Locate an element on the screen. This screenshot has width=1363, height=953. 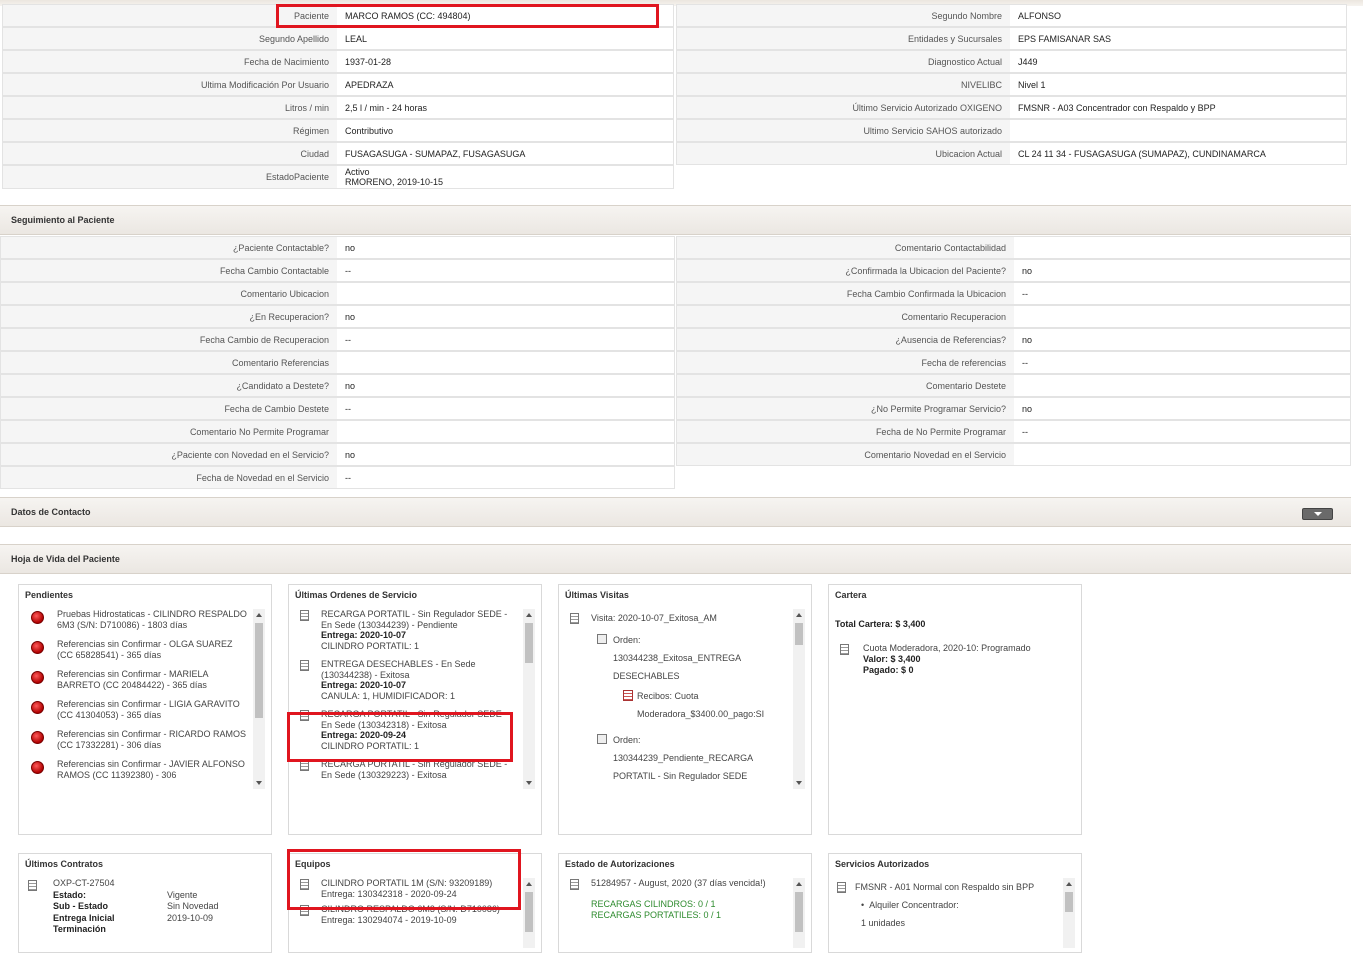
field-label: ¿Paciente con Novedad en el Servicio? is located at coordinates (169, 454).